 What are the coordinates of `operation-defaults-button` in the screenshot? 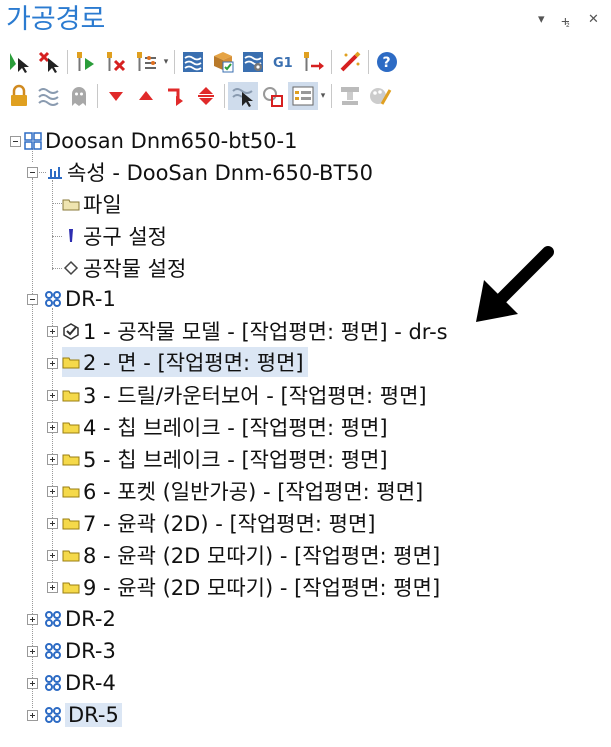 It's located at (350, 96).